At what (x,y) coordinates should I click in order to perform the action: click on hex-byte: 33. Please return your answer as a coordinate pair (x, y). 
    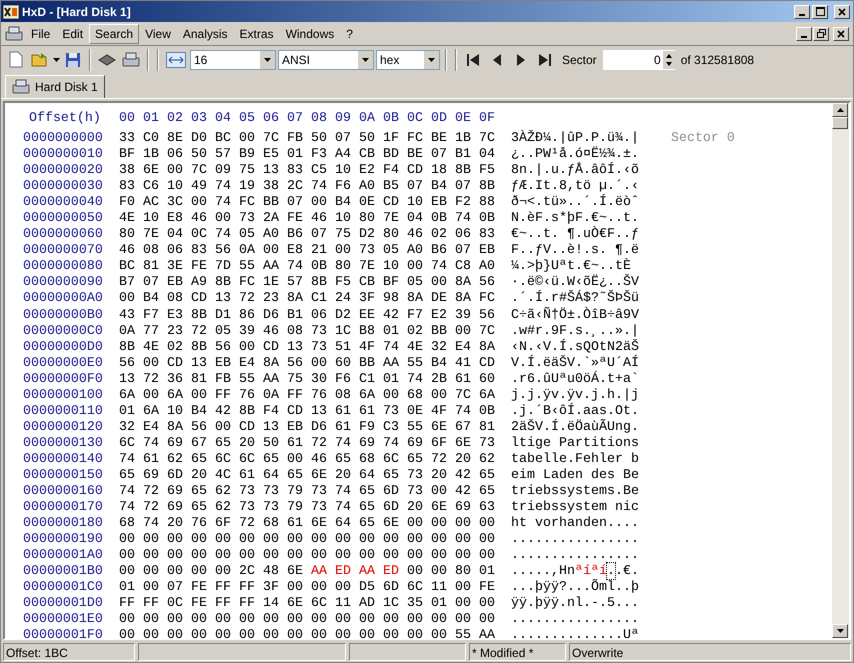
    Looking at the image, I should click on (127, 138).